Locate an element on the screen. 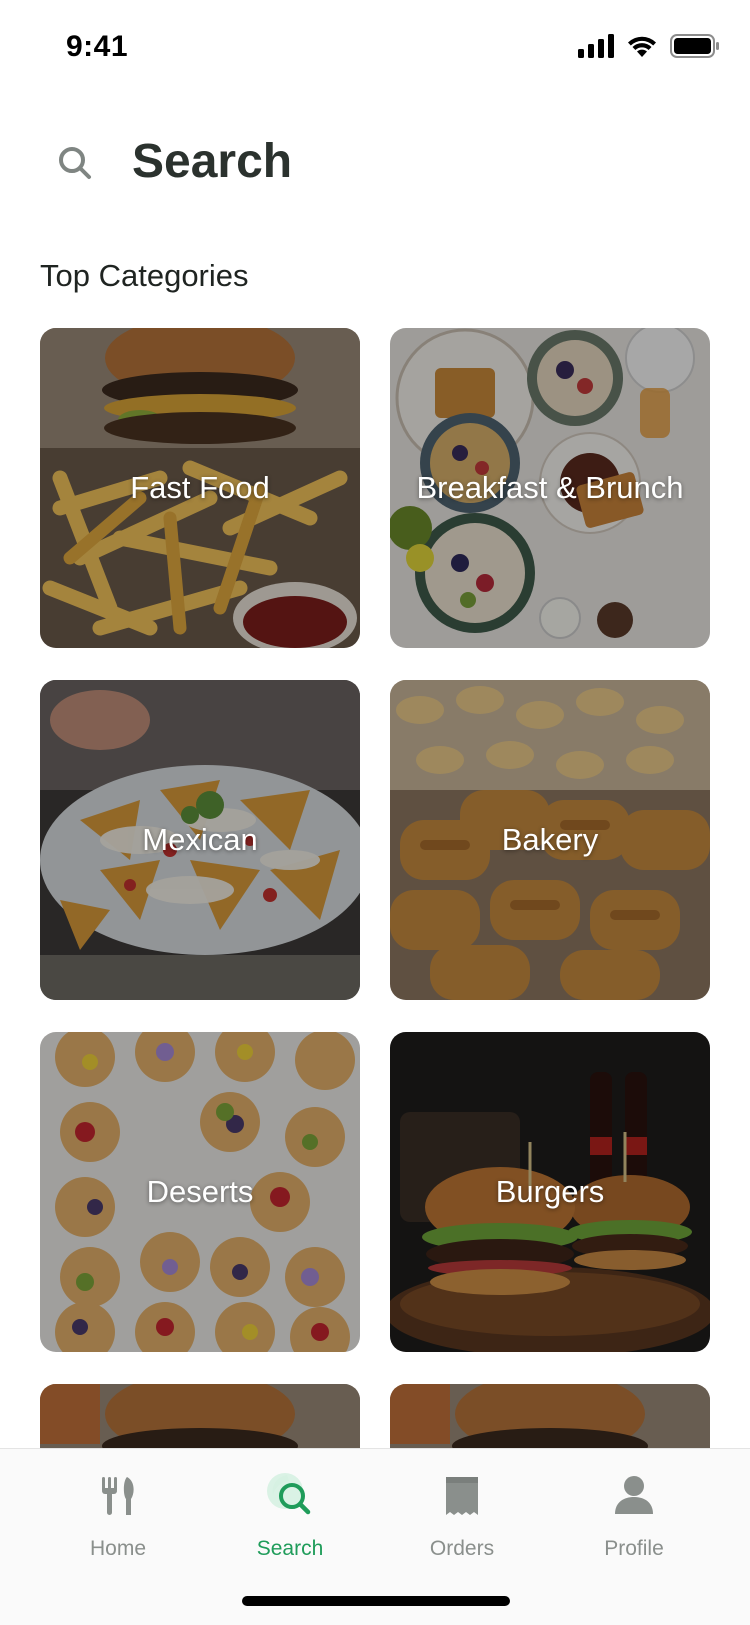  tab-profile: Profile is located at coordinates (634, 1517).